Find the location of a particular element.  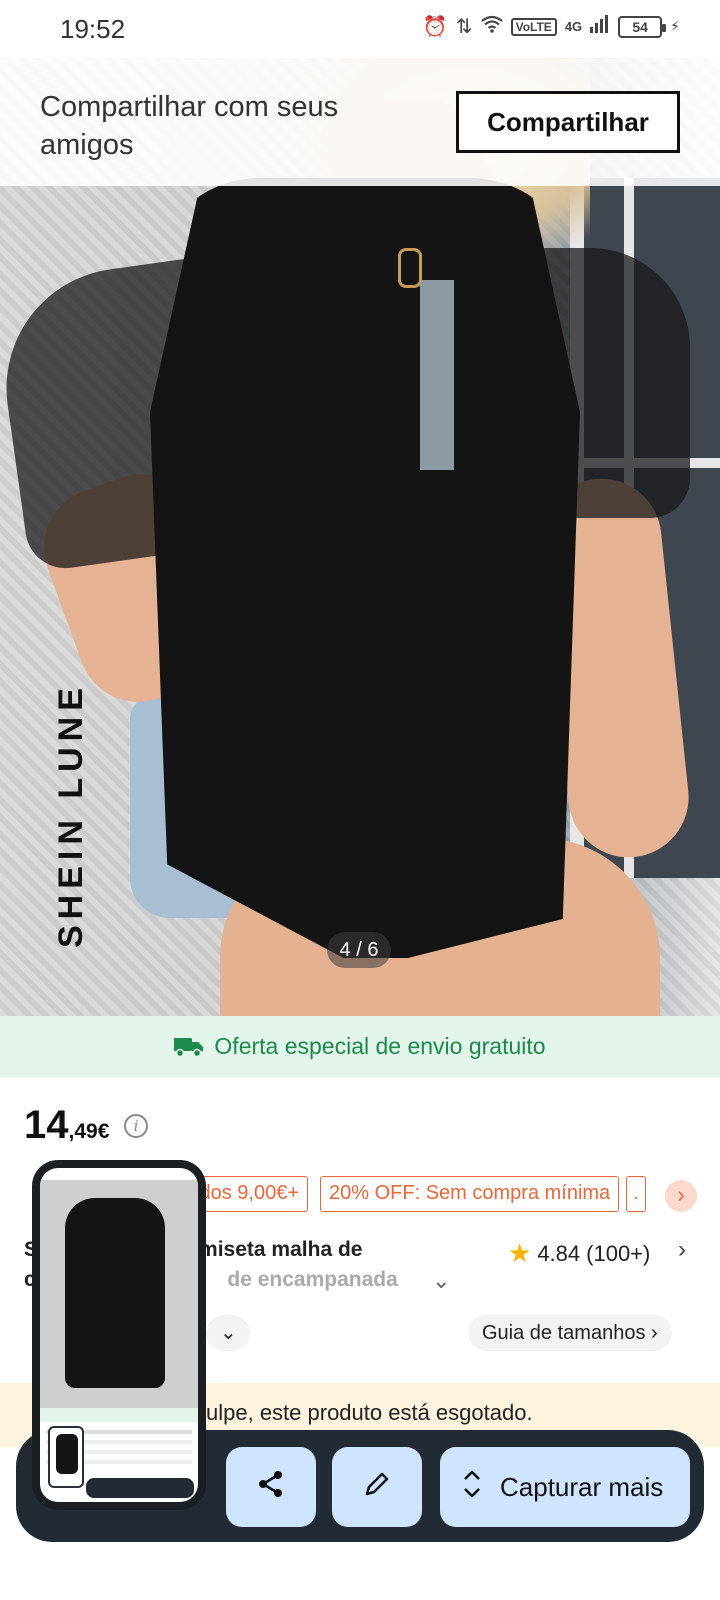

rating: ★ 4.84 (100+) is located at coordinates (579, 1253).